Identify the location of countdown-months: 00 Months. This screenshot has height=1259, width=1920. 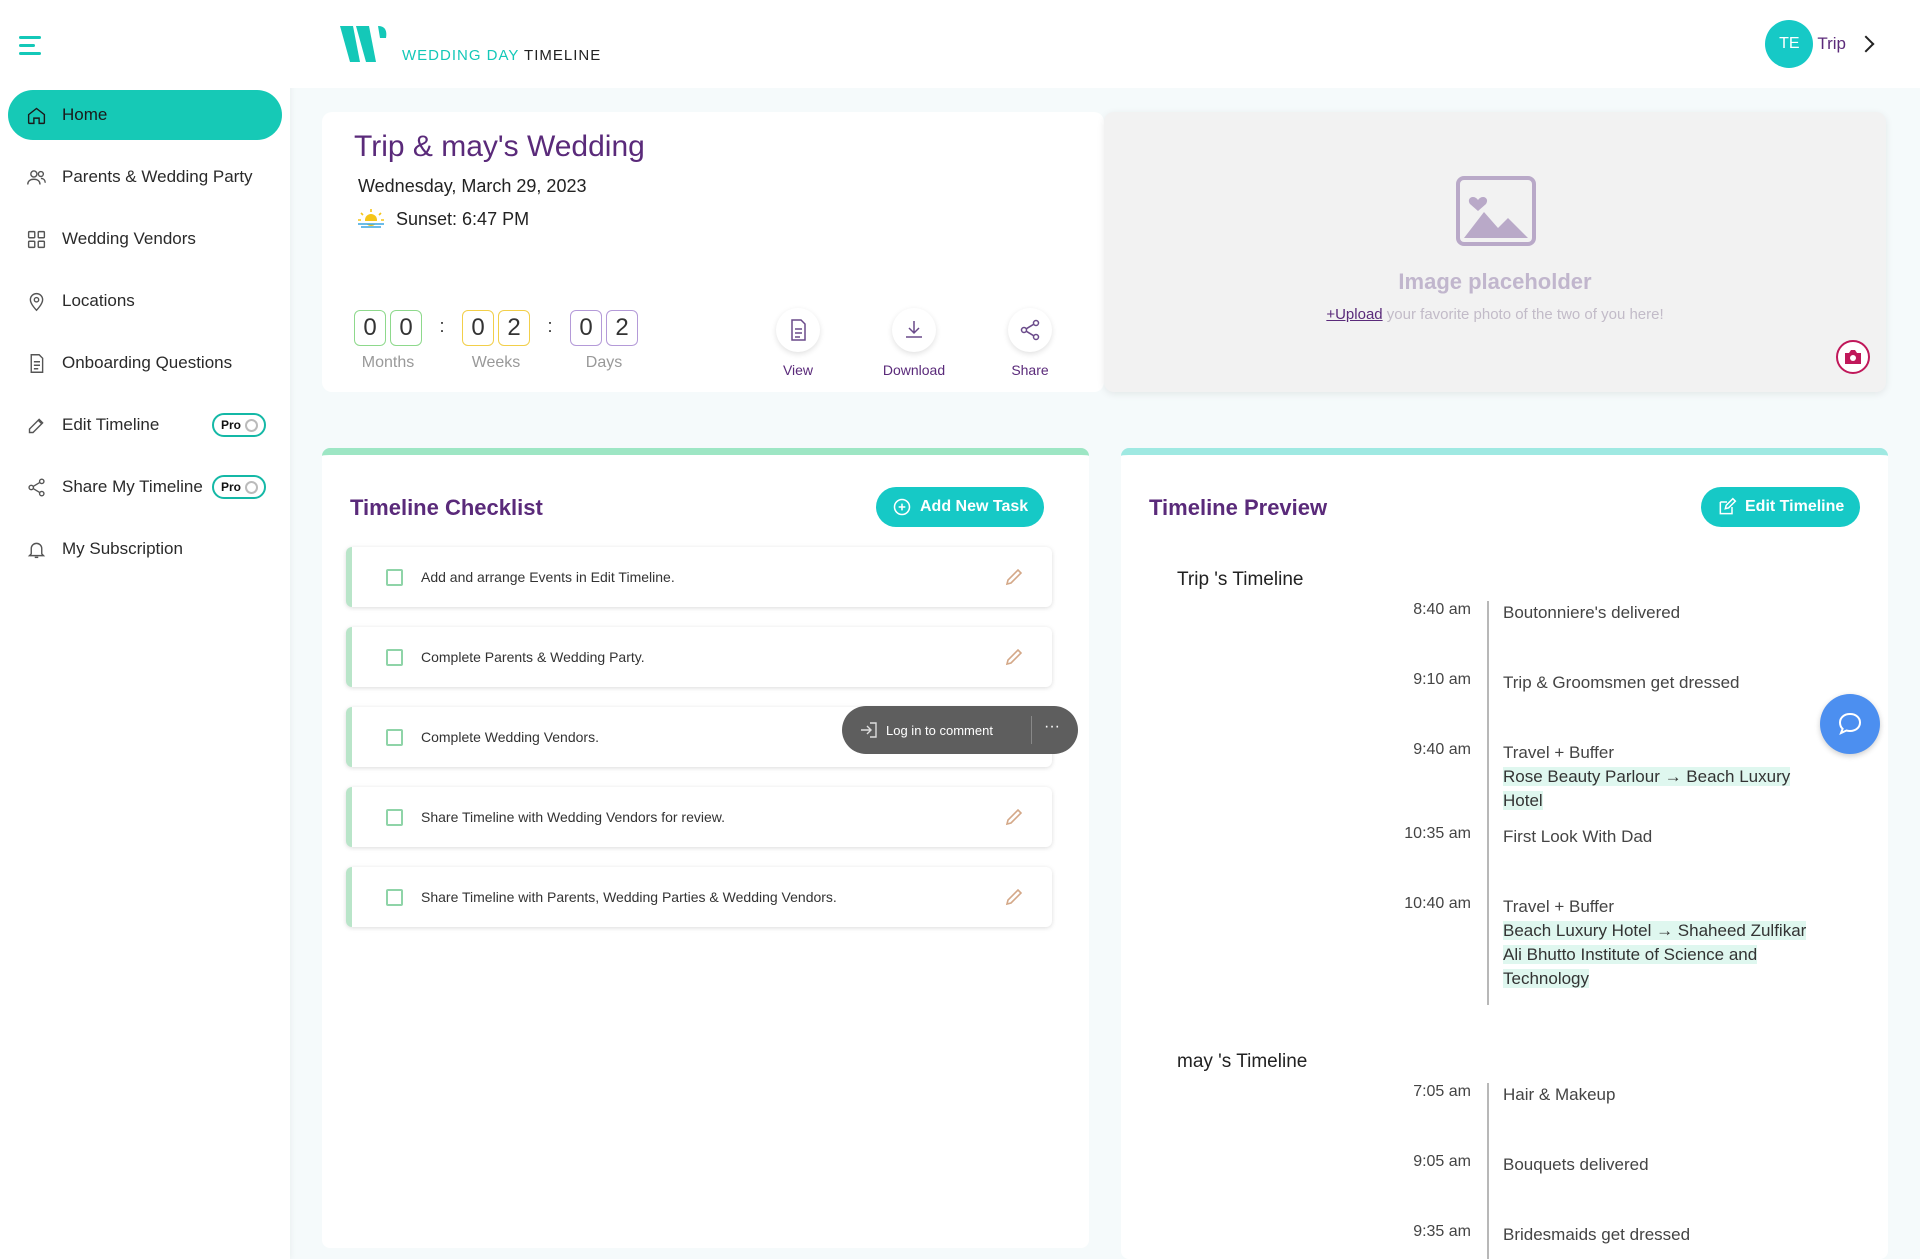
(388, 341).